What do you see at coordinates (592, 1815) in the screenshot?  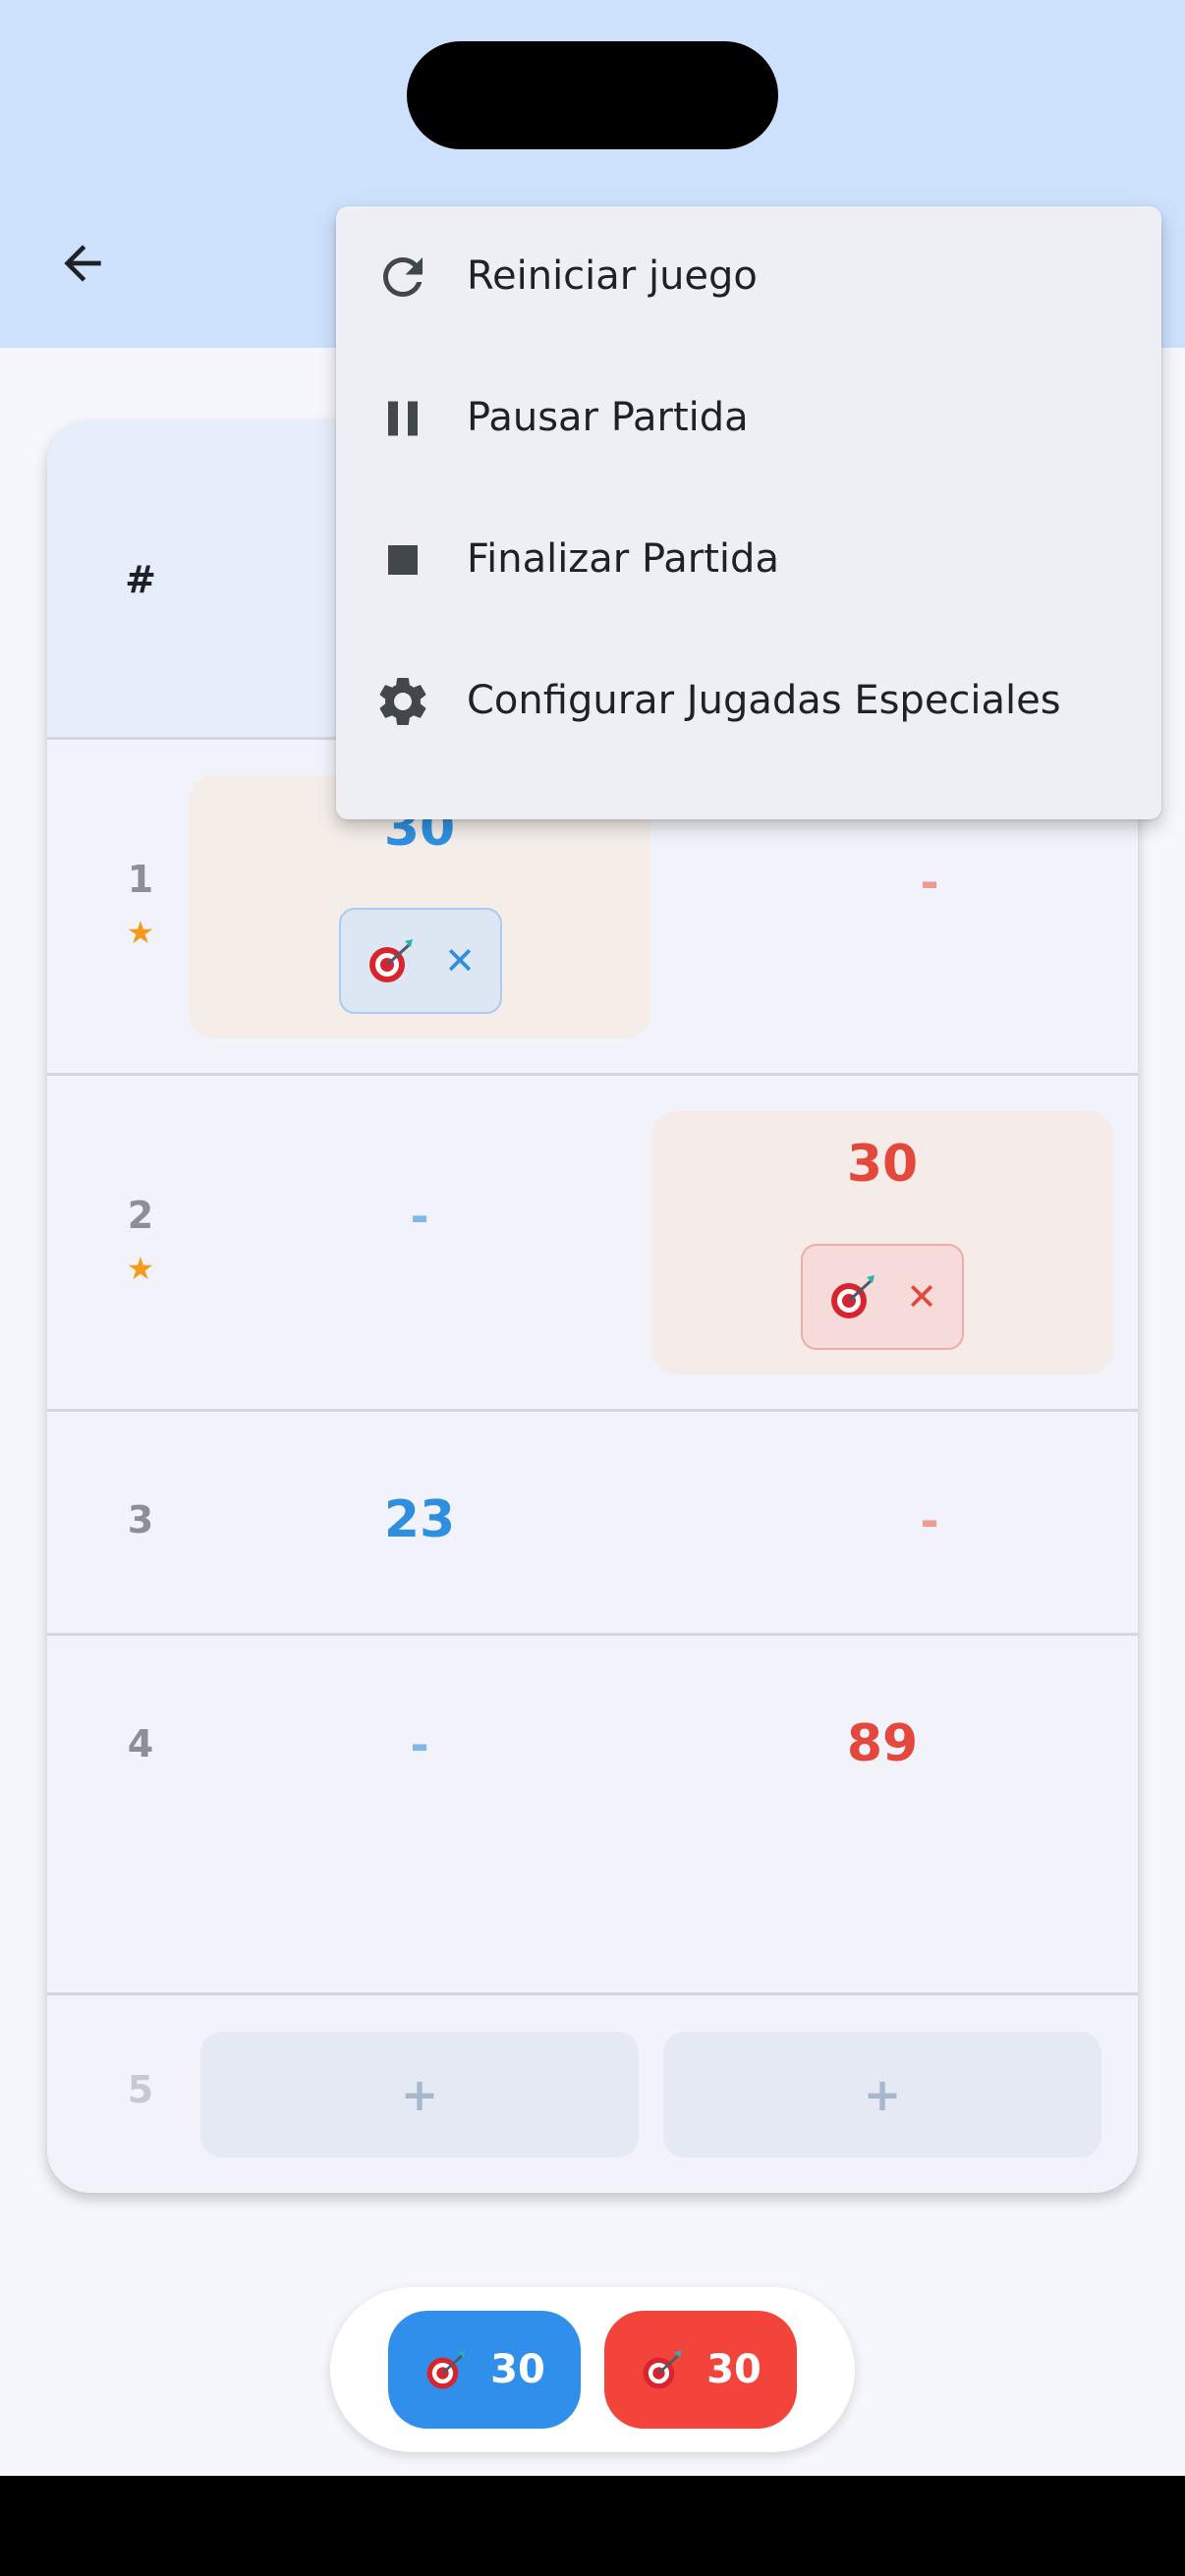 I see `table-row: 4 - 89` at bounding box center [592, 1815].